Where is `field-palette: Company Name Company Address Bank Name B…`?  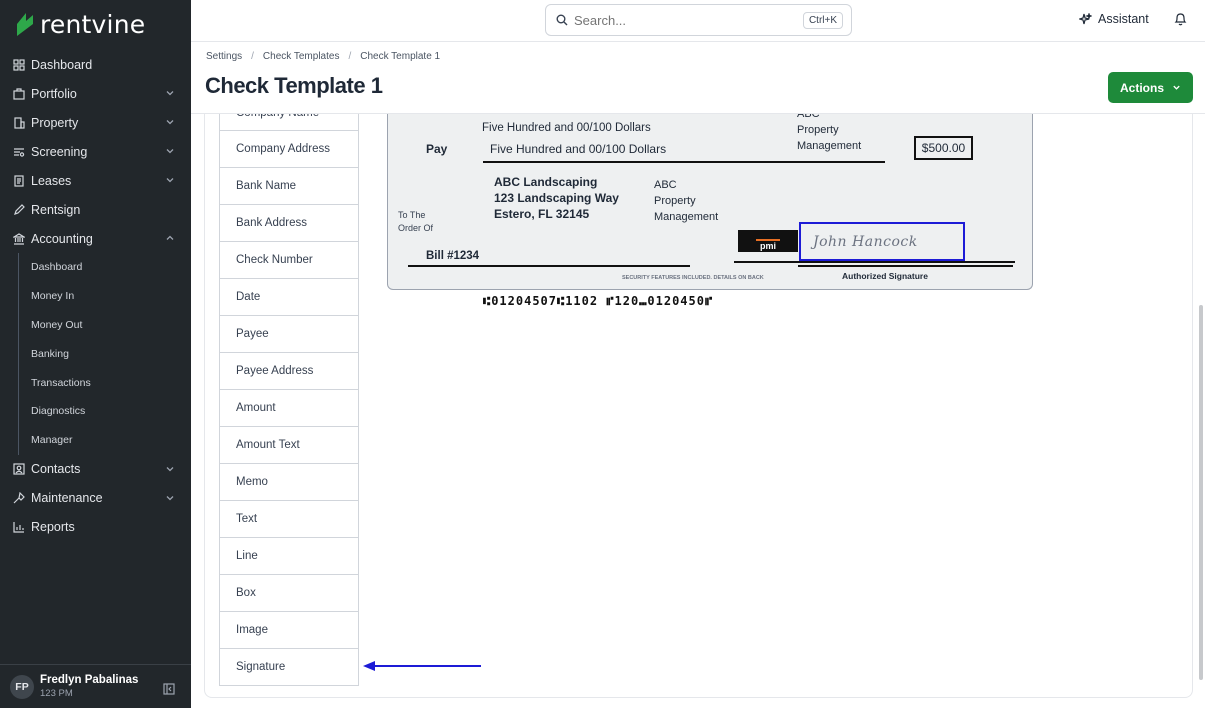
field-palette: Company Name Company Address Bank Name B… is located at coordinates (289, 400).